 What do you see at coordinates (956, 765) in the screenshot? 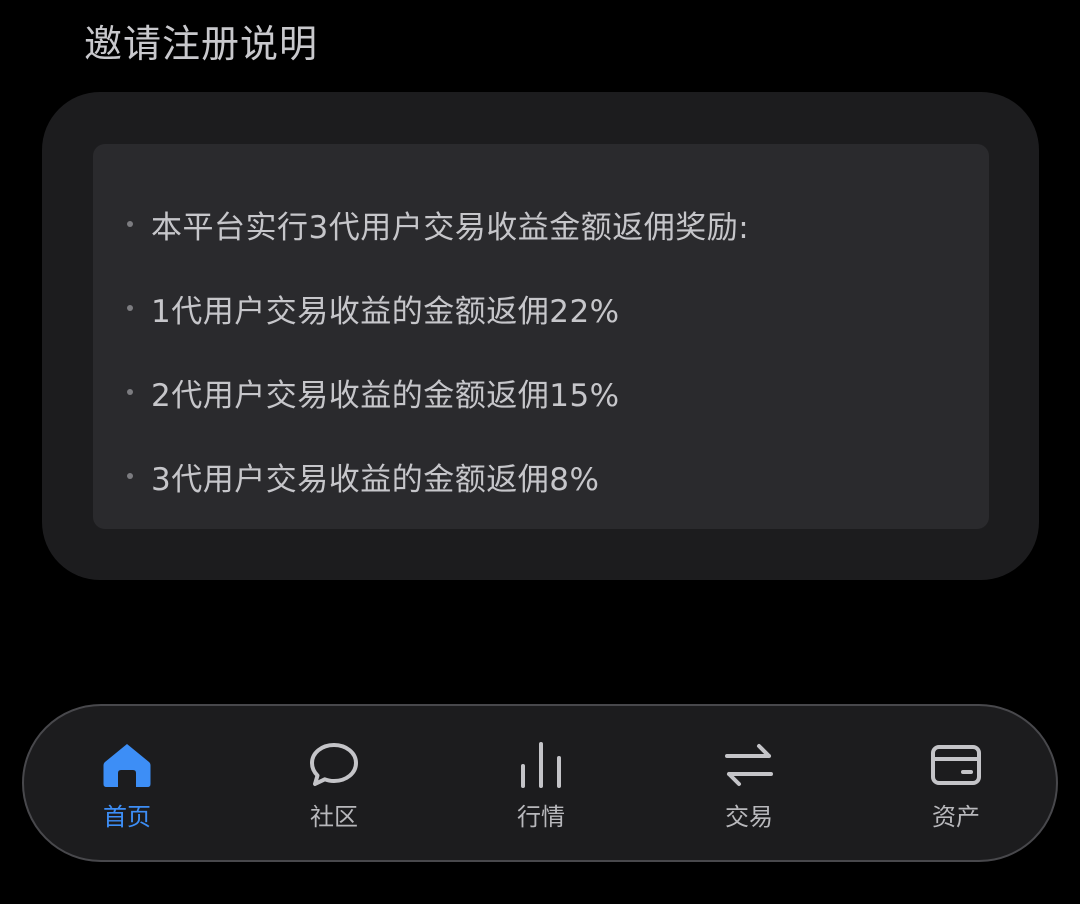
I see `wallet-icon` at bounding box center [956, 765].